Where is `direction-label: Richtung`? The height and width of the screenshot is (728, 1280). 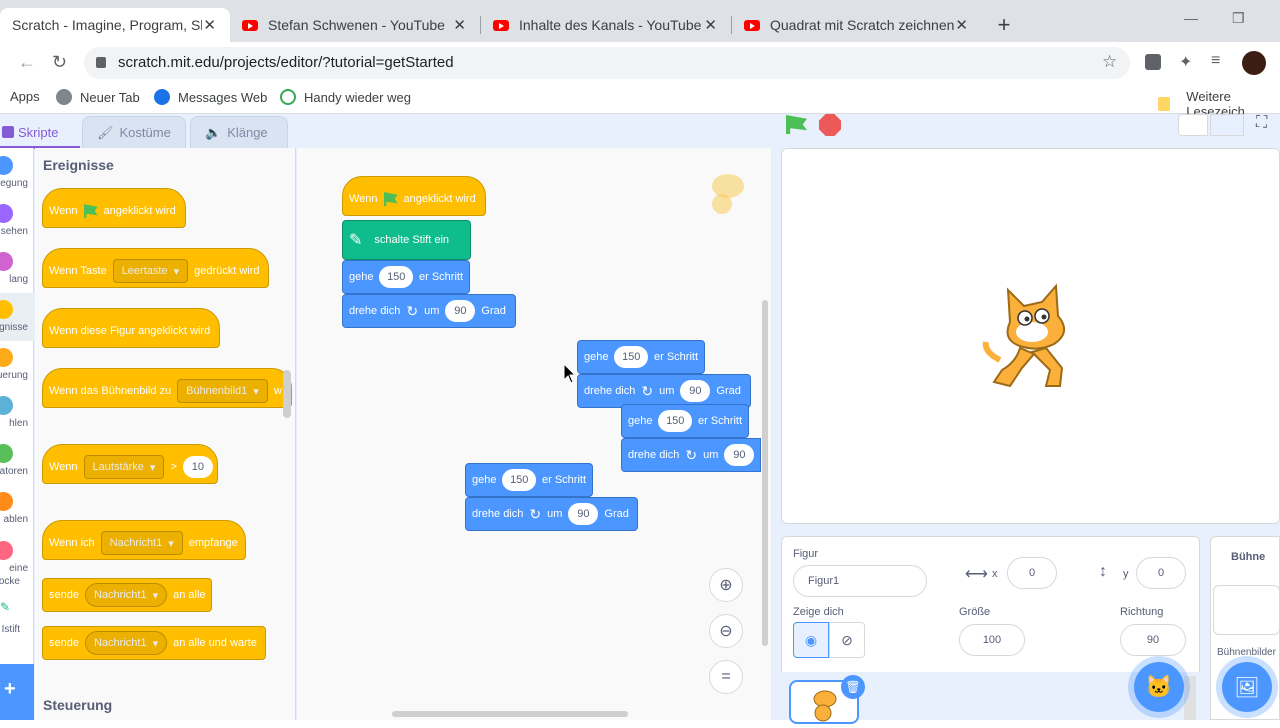
direction-label: Richtung is located at coordinates (1142, 612).